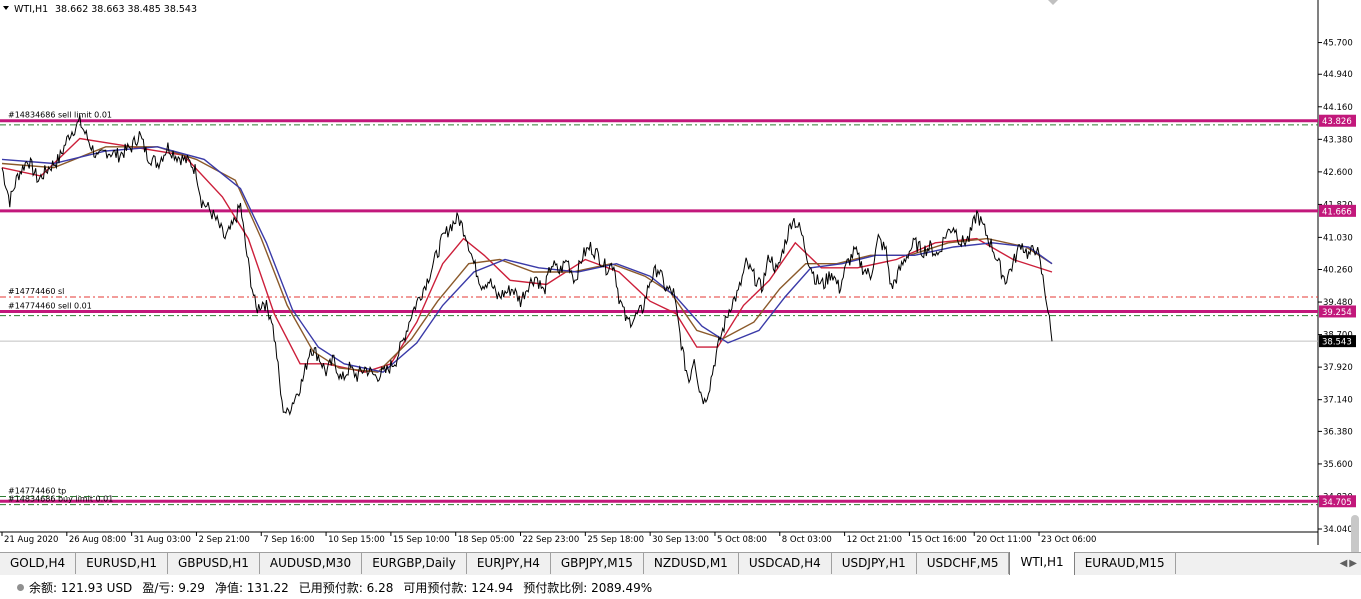 The height and width of the screenshot is (599, 1361). I want to click on chart-tab: GOLD,H4, so click(38, 563).